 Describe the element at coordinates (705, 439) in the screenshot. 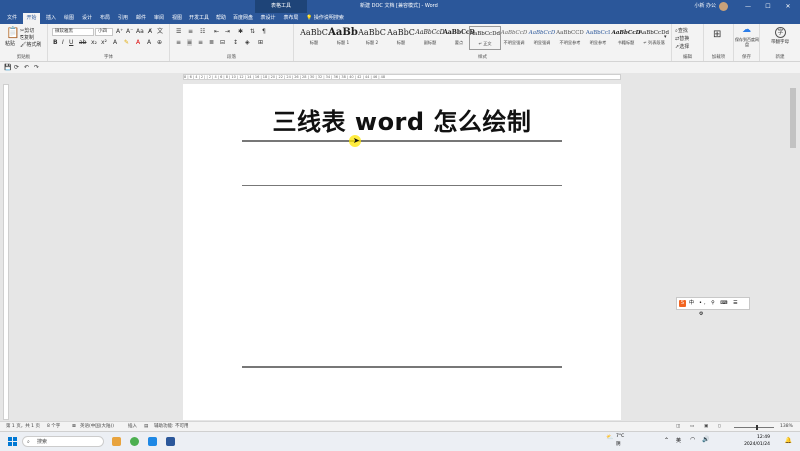

I see `volume-icon: 🔊` at that location.